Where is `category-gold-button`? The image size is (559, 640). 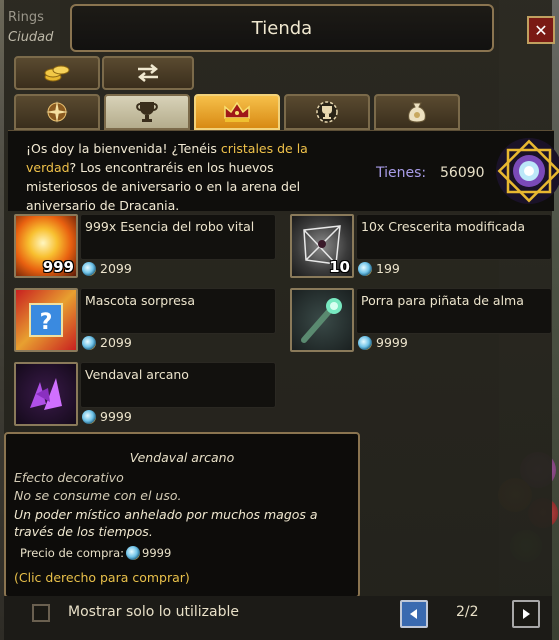
category-gold-button is located at coordinates (57, 73).